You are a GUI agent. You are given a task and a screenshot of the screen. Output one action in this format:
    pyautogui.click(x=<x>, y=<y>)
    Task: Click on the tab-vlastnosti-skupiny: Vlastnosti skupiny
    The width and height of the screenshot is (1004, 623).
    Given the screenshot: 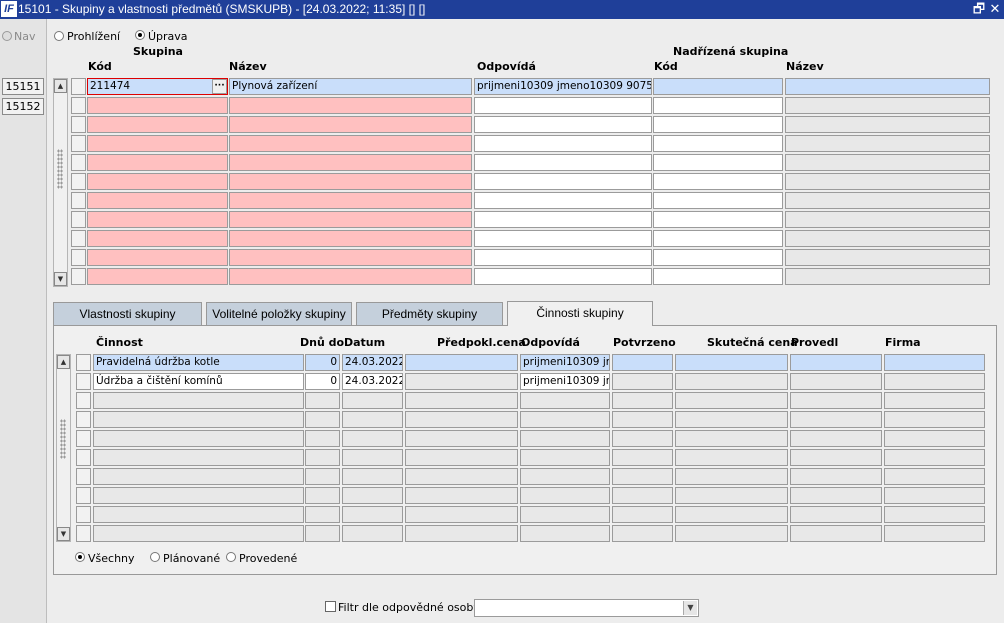 What is the action you would take?
    pyautogui.click(x=127, y=313)
    